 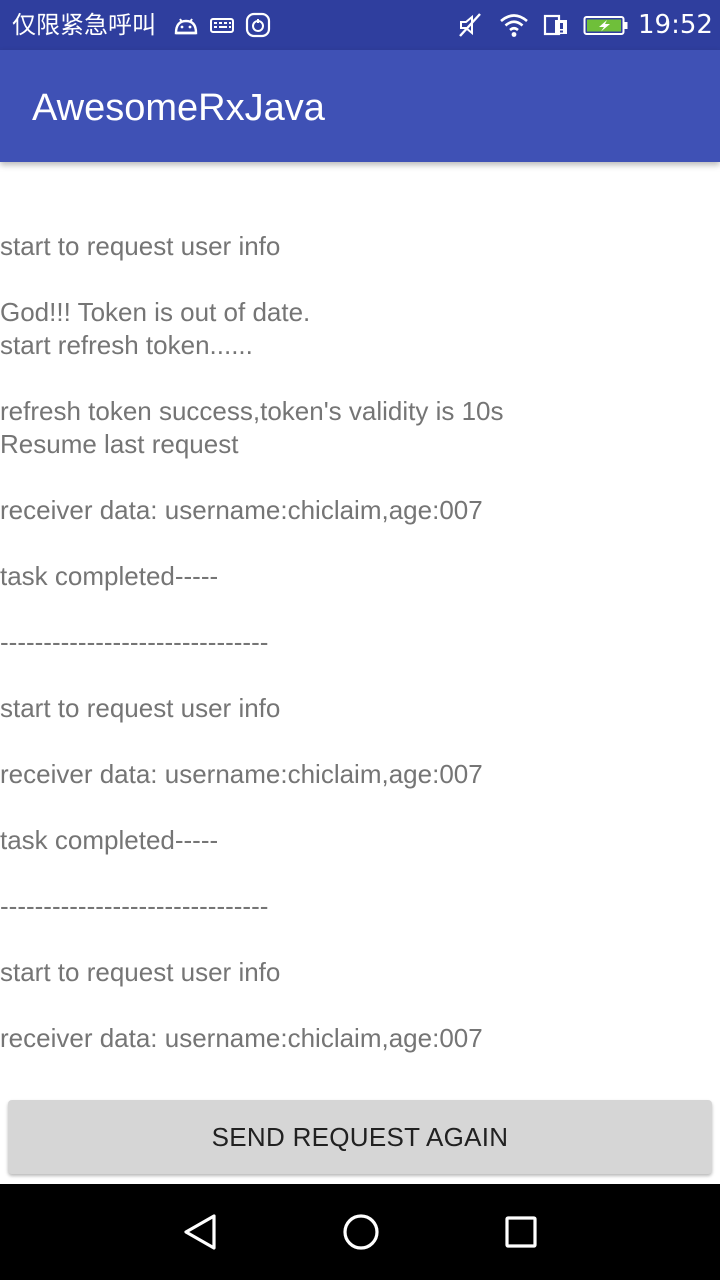 I want to click on app-icon, so click(x=258, y=25).